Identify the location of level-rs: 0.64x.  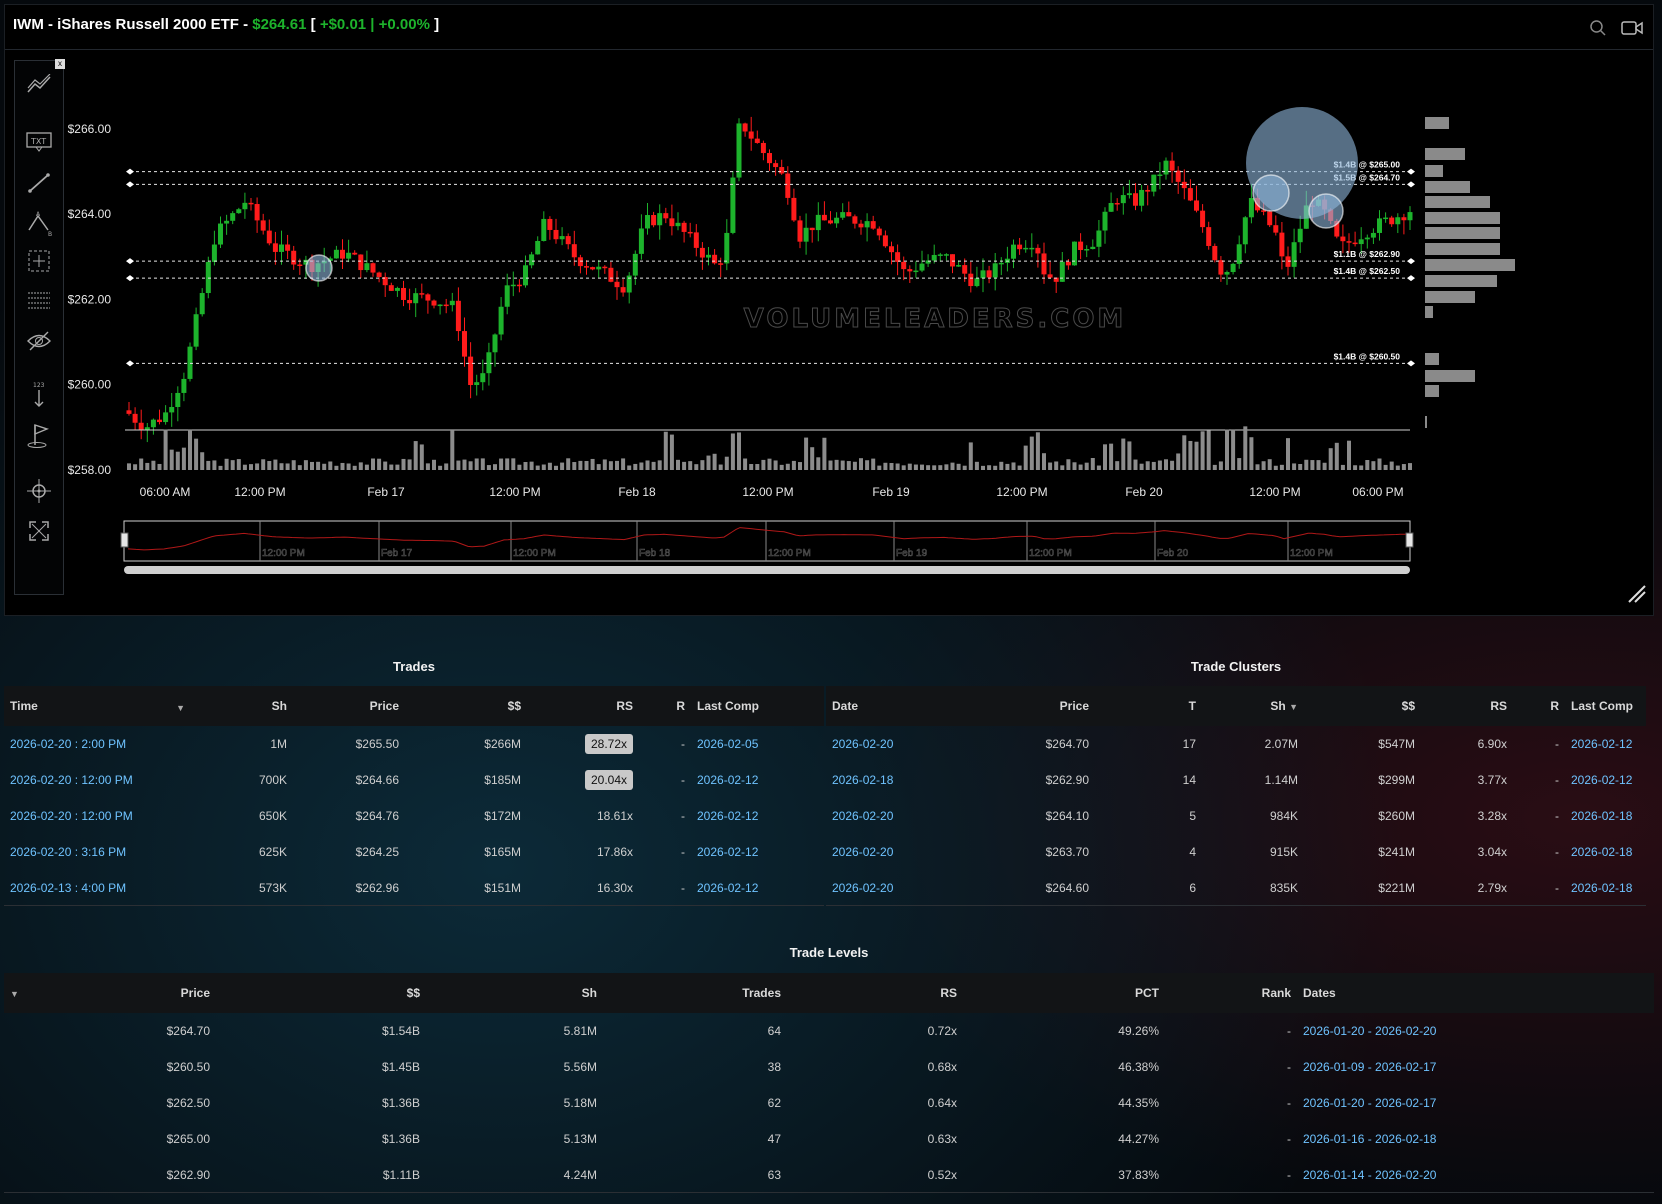
(942, 1102).